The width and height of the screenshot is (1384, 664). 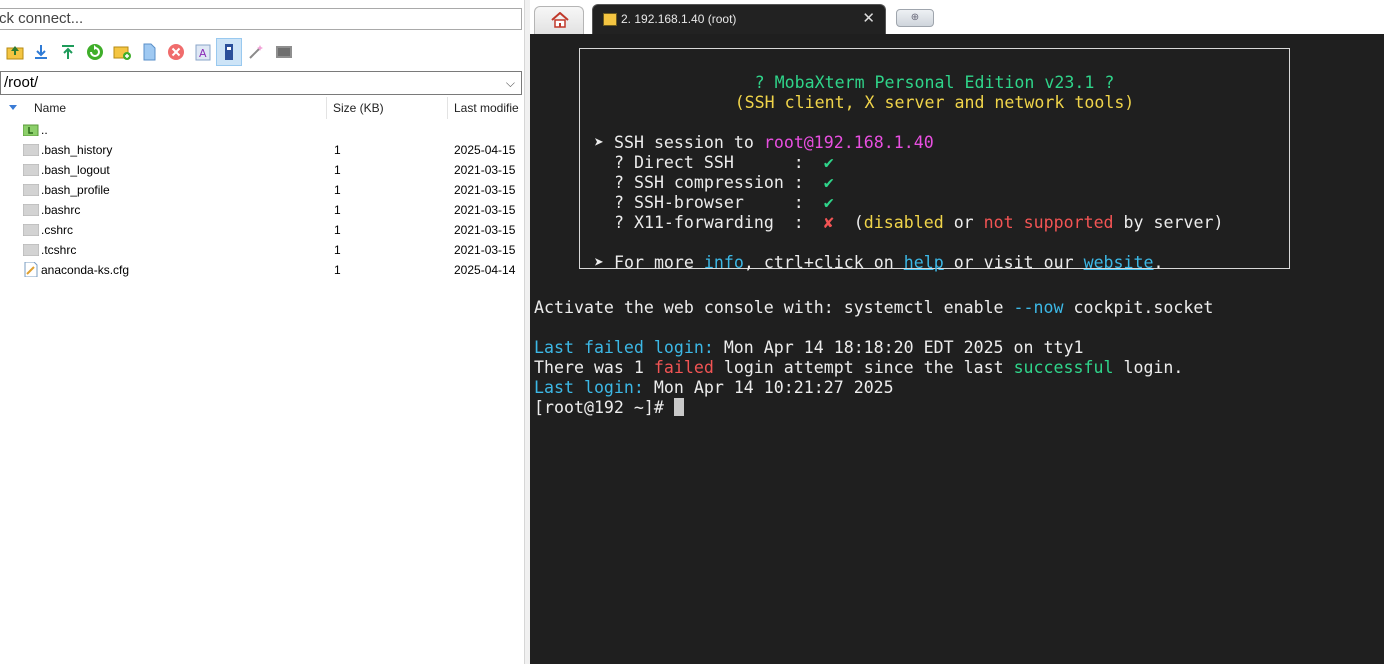 What do you see at coordinates (261, 83) in the screenshot?
I see `path-combobox: /root/ ⌵` at bounding box center [261, 83].